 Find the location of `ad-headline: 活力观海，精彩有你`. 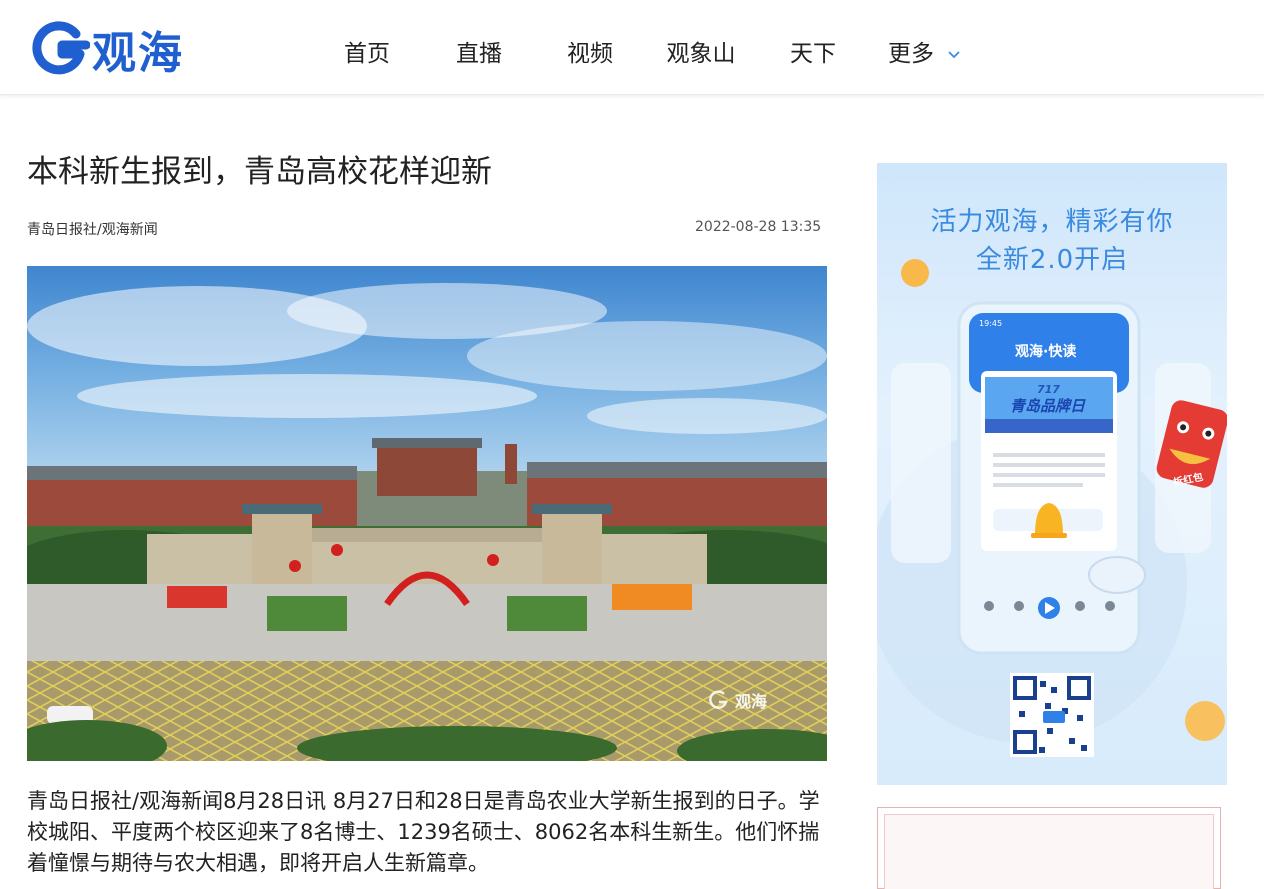

ad-headline: 活力观海，精彩有你 is located at coordinates (1052, 222).